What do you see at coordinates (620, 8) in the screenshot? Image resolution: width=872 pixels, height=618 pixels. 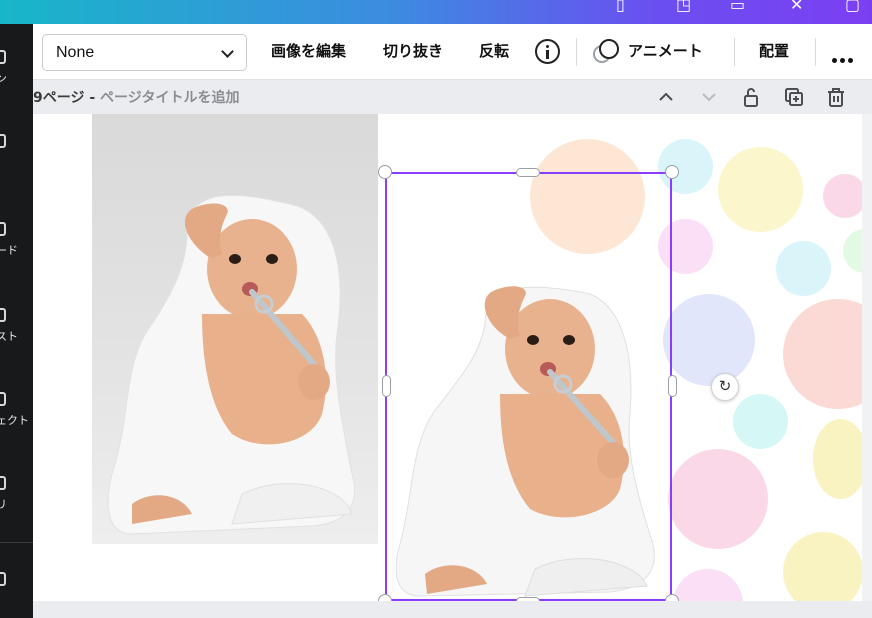 I see `device-icon: ▯` at bounding box center [620, 8].